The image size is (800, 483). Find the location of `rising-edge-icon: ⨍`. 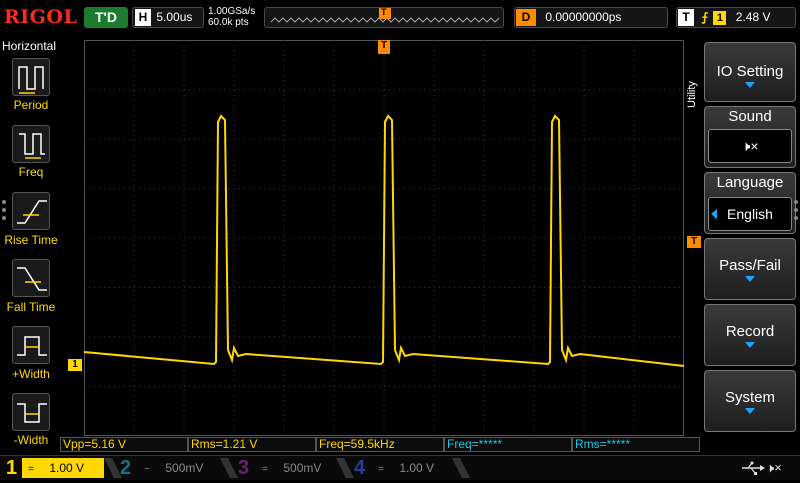

rising-edge-icon: ⨍ is located at coordinates (705, 17).